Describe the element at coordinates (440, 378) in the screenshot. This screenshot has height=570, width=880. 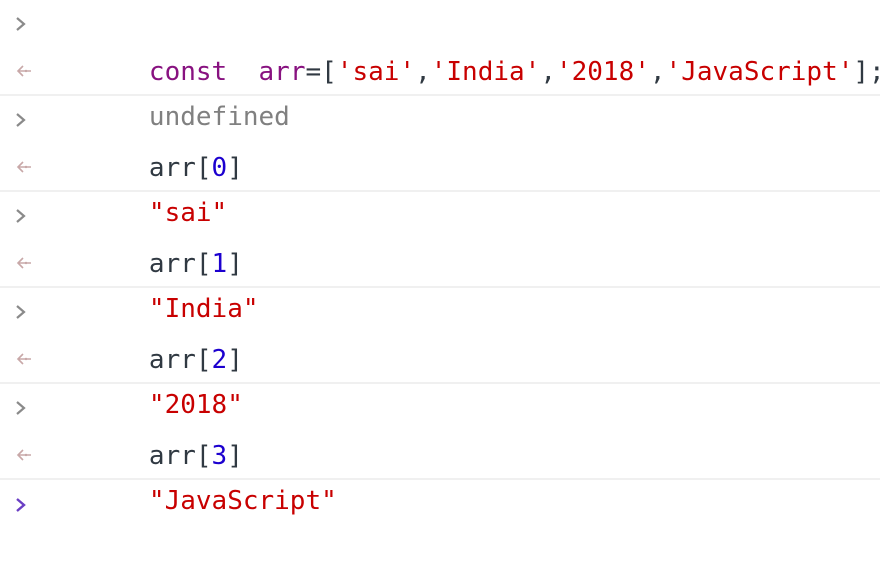
I see `console-output-line: "2018"` at that location.